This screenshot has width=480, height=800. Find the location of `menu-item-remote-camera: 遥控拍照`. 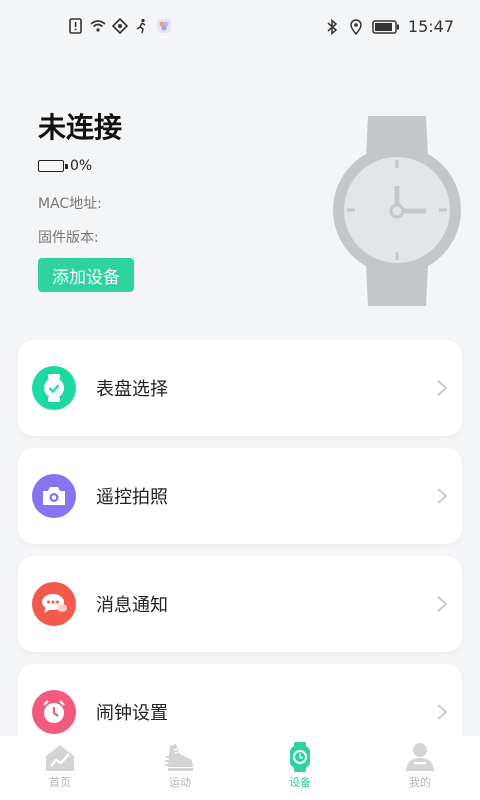

menu-item-remote-camera: 遥控拍照 is located at coordinates (240, 496).